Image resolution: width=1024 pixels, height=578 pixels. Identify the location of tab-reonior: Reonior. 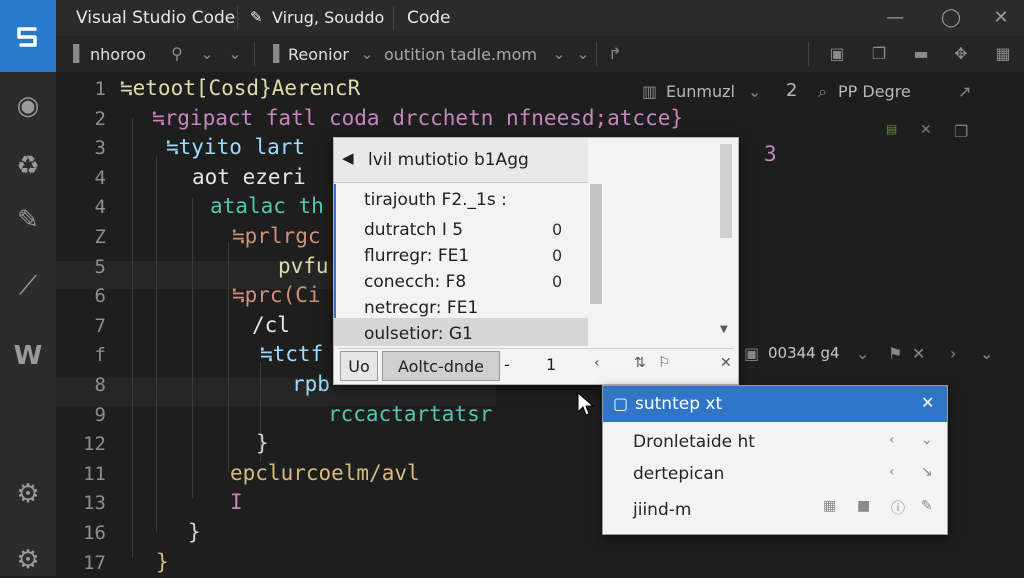
(318, 54).